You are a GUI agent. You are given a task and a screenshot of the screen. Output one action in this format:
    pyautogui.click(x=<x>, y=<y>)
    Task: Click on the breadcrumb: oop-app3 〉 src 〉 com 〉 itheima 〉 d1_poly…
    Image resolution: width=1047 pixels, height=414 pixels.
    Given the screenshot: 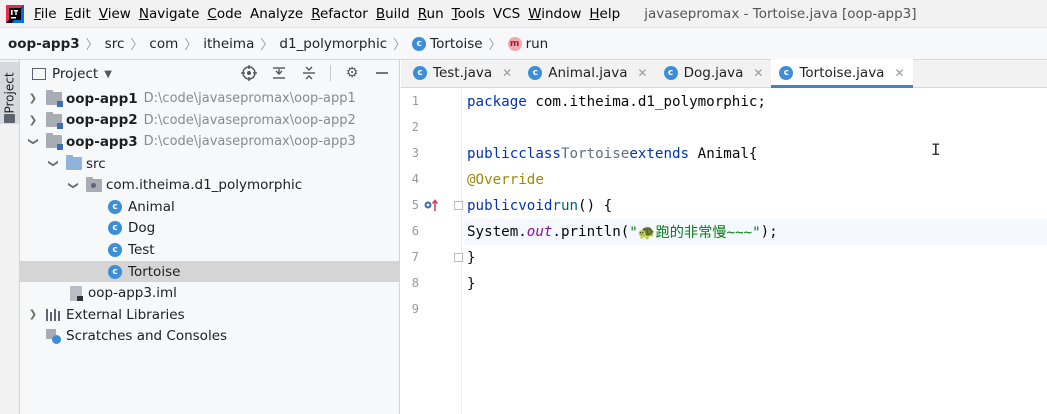 What is the action you would take?
    pyautogui.click(x=523, y=43)
    